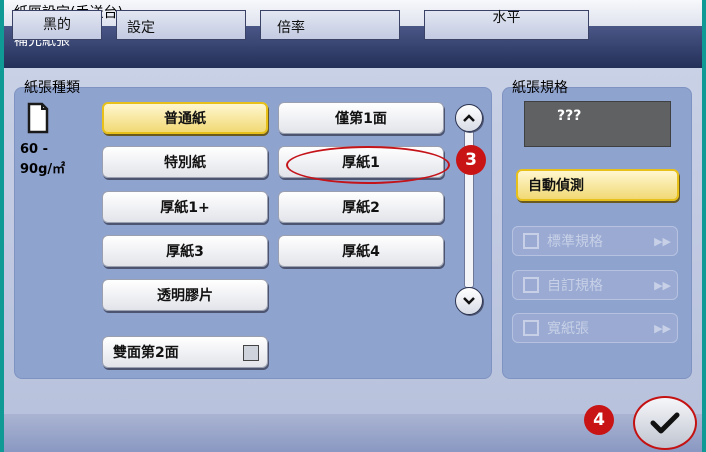 This screenshot has height=452, width=706. What do you see at coordinates (569, 116) in the screenshot?
I see `paper-size-value: ???` at bounding box center [569, 116].